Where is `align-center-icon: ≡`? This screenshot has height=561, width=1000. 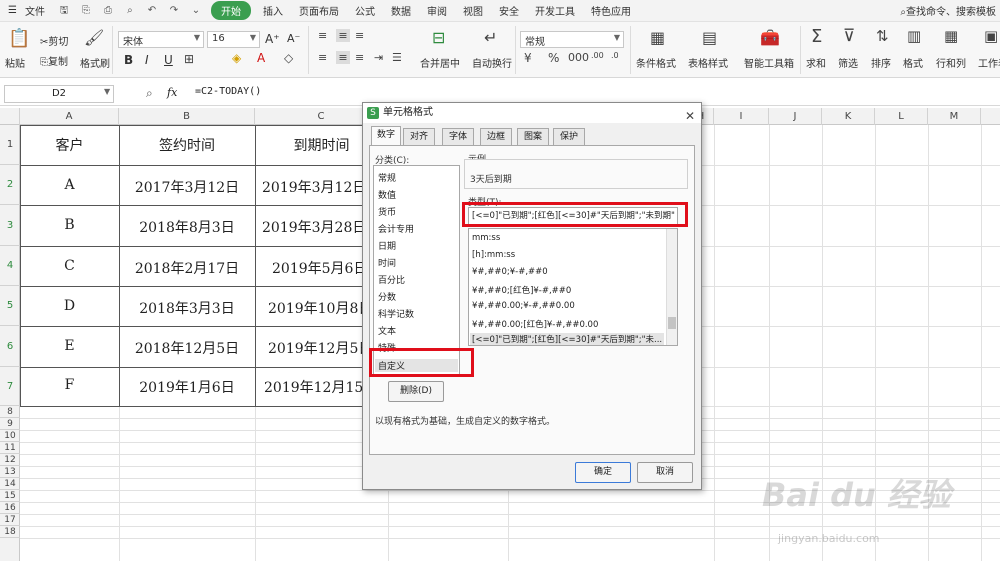
align-center-icon: ≡ is located at coordinates (343, 57).